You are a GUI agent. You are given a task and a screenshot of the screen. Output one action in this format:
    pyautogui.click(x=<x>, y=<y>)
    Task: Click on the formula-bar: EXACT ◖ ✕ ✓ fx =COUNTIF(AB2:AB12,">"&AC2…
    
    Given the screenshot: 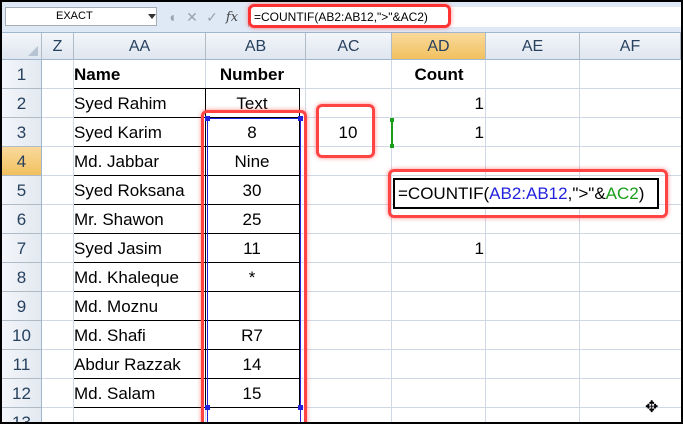 What is the action you would take?
    pyautogui.click(x=341, y=17)
    